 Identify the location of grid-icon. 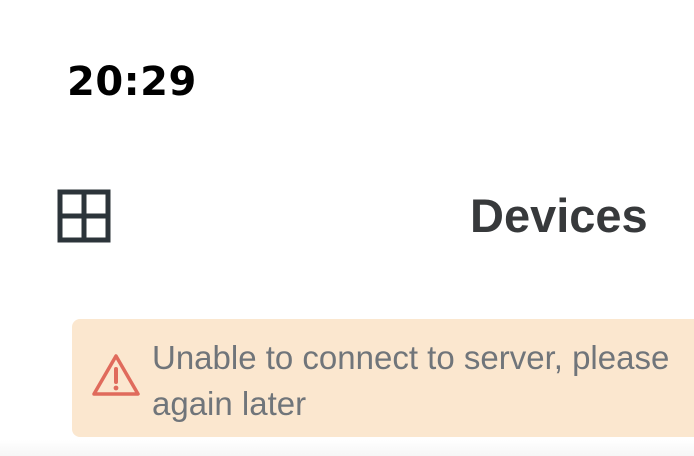
(84, 216).